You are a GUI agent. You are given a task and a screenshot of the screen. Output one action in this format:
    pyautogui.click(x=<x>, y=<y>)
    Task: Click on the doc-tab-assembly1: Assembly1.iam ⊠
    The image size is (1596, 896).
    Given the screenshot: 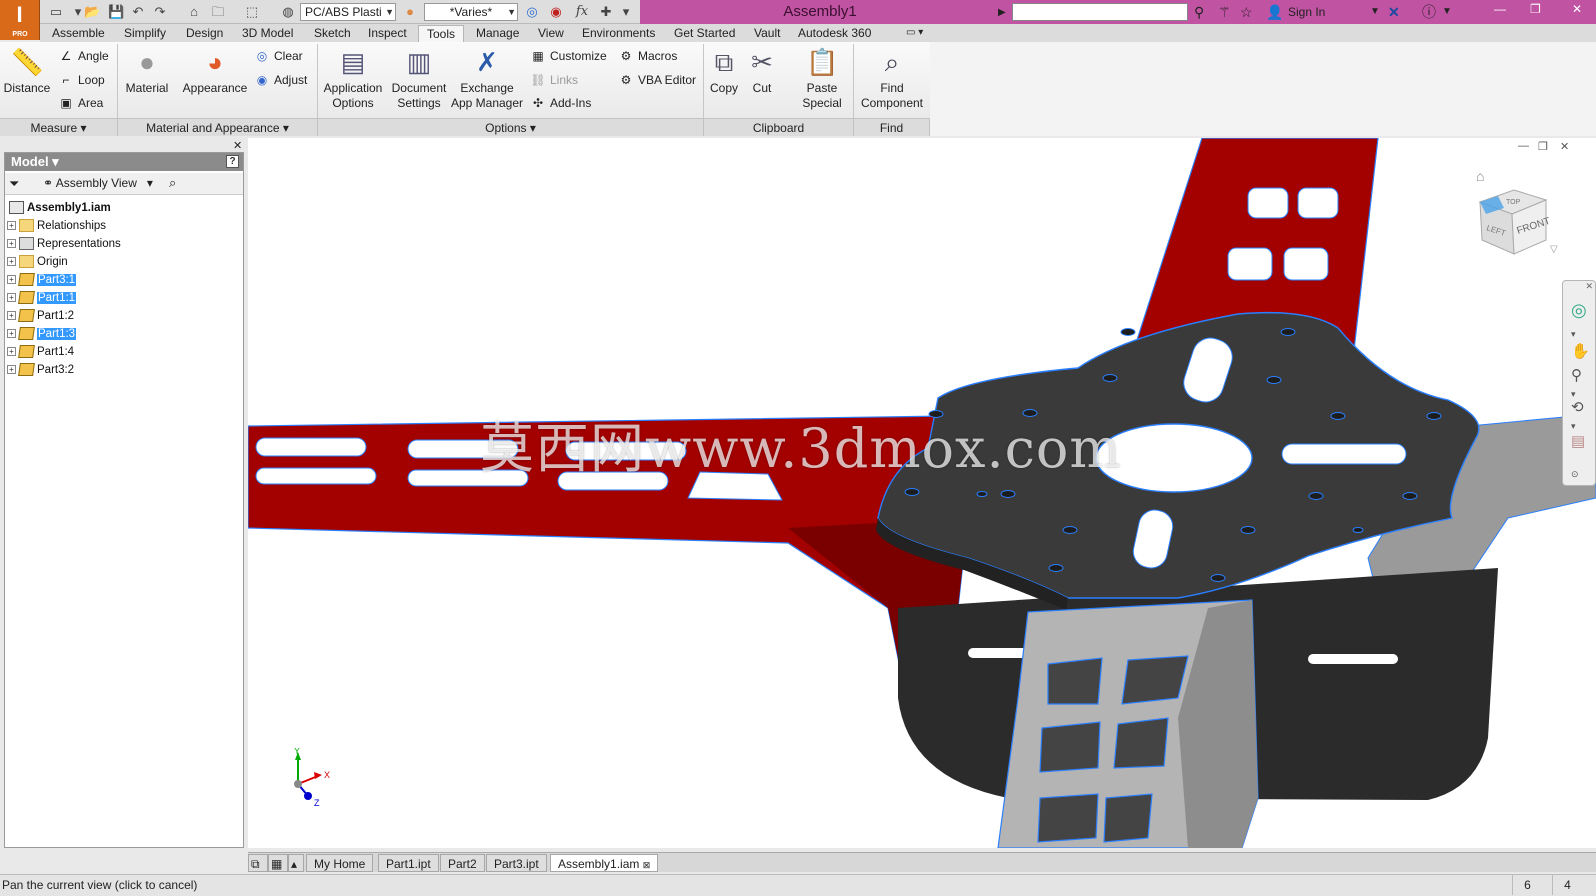 What is the action you would take?
    pyautogui.click(x=604, y=863)
    